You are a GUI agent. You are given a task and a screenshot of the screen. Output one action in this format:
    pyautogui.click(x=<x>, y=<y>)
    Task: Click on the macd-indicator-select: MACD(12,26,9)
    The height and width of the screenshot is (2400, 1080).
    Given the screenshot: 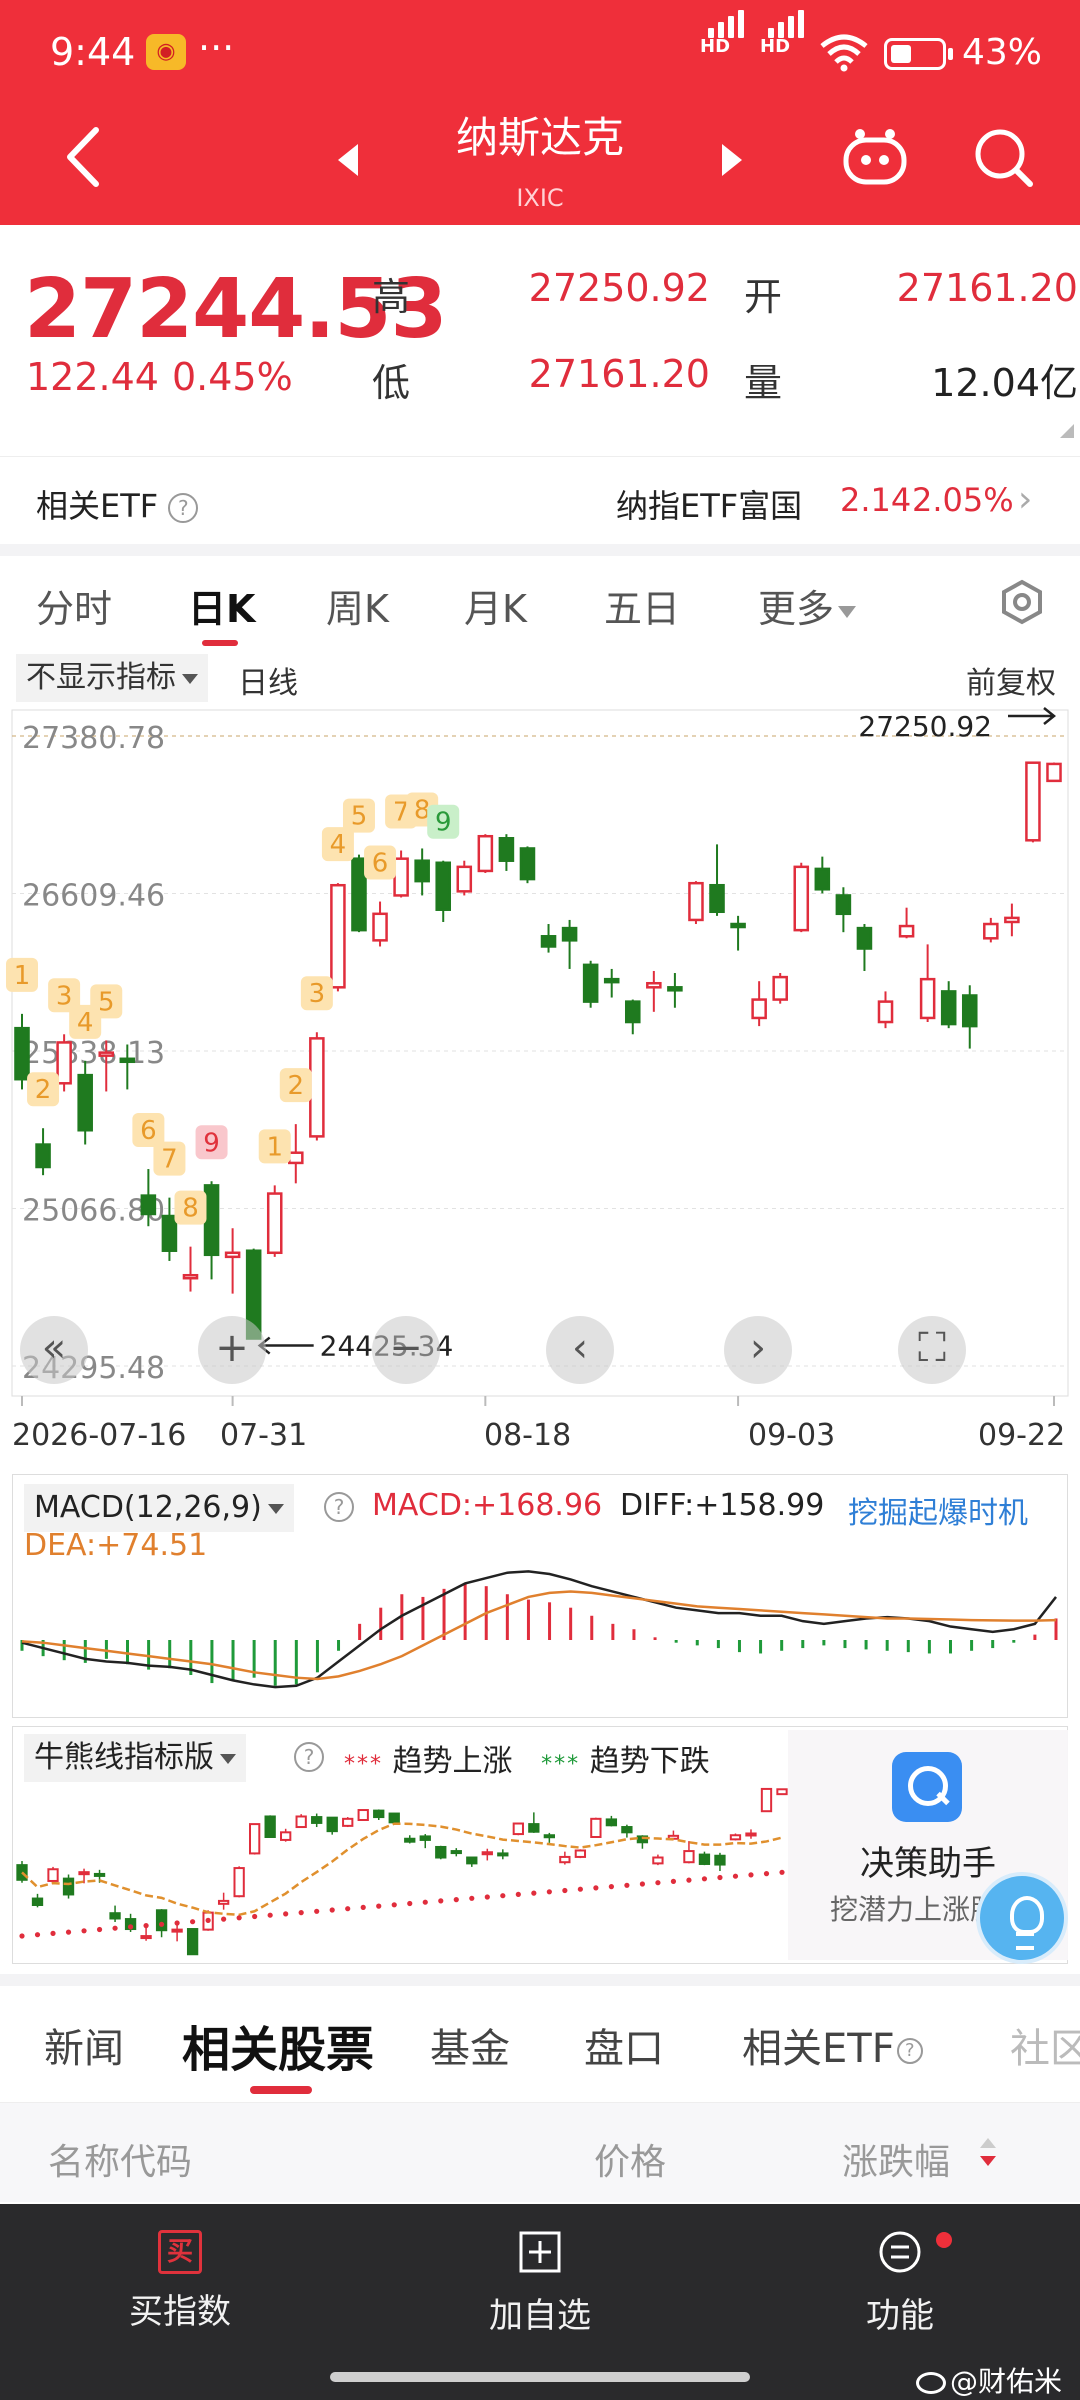 What is the action you would take?
    pyautogui.click(x=159, y=1508)
    